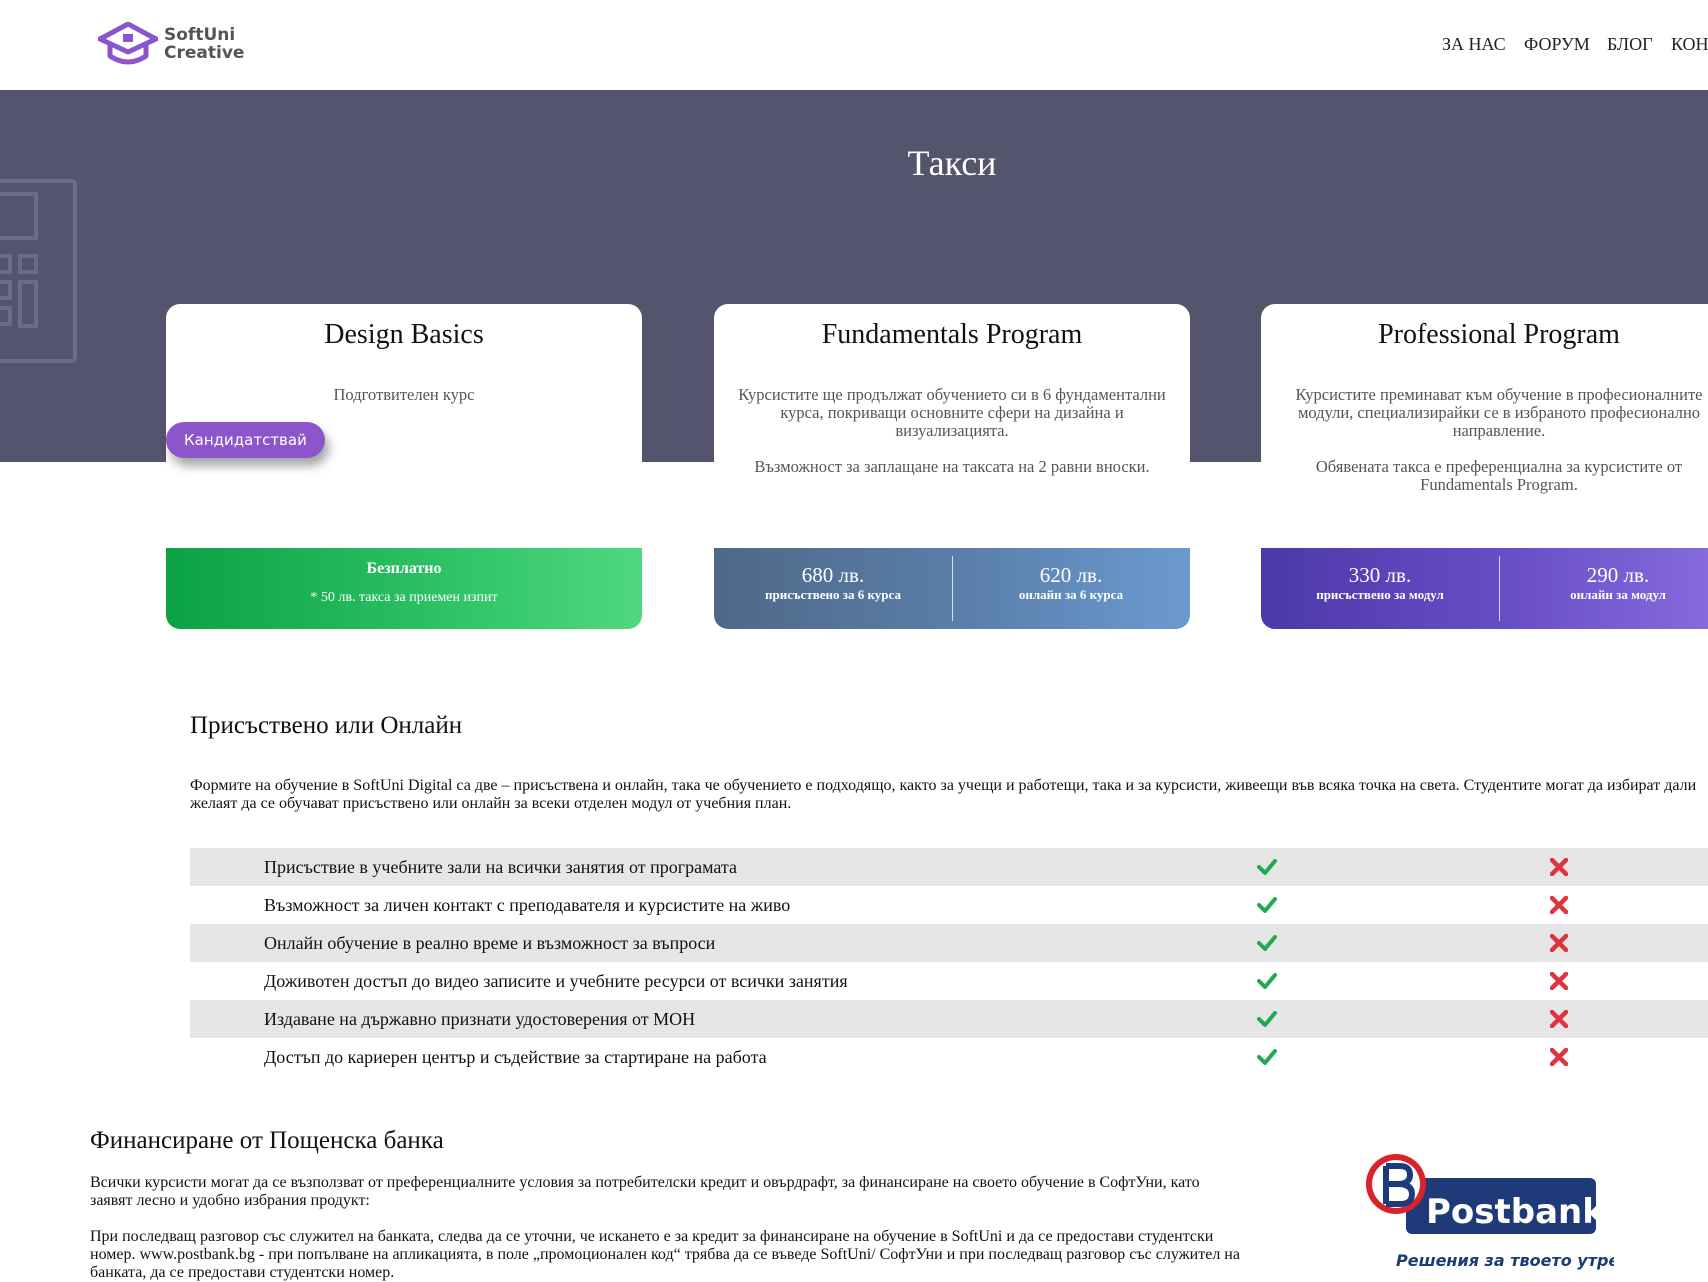 The height and width of the screenshot is (1282, 1708). I want to click on price-amount: 330 лв., so click(1380, 575).